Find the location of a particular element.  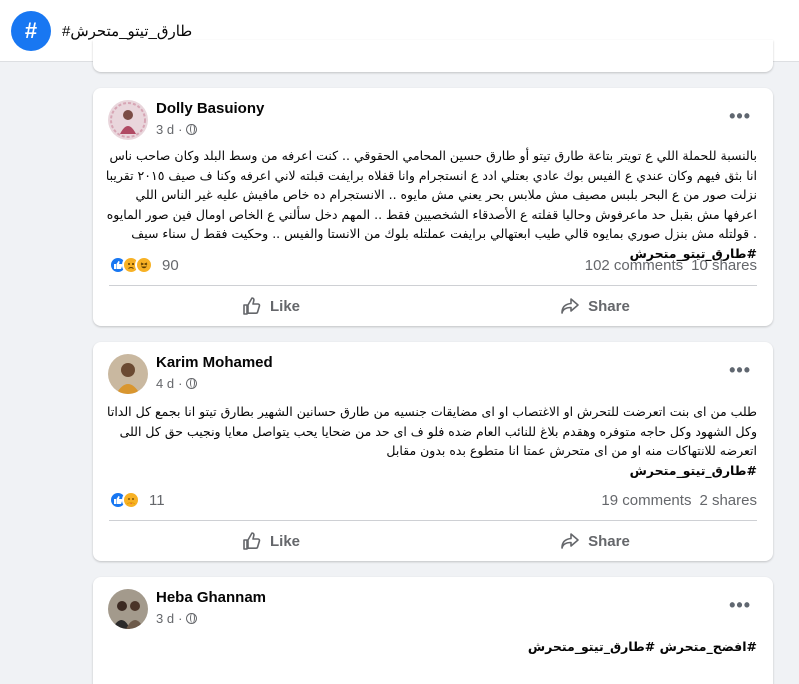

post-text-block: #افضح_متحرش #طارق_تيتو_متحرش is located at coordinates (431, 647).